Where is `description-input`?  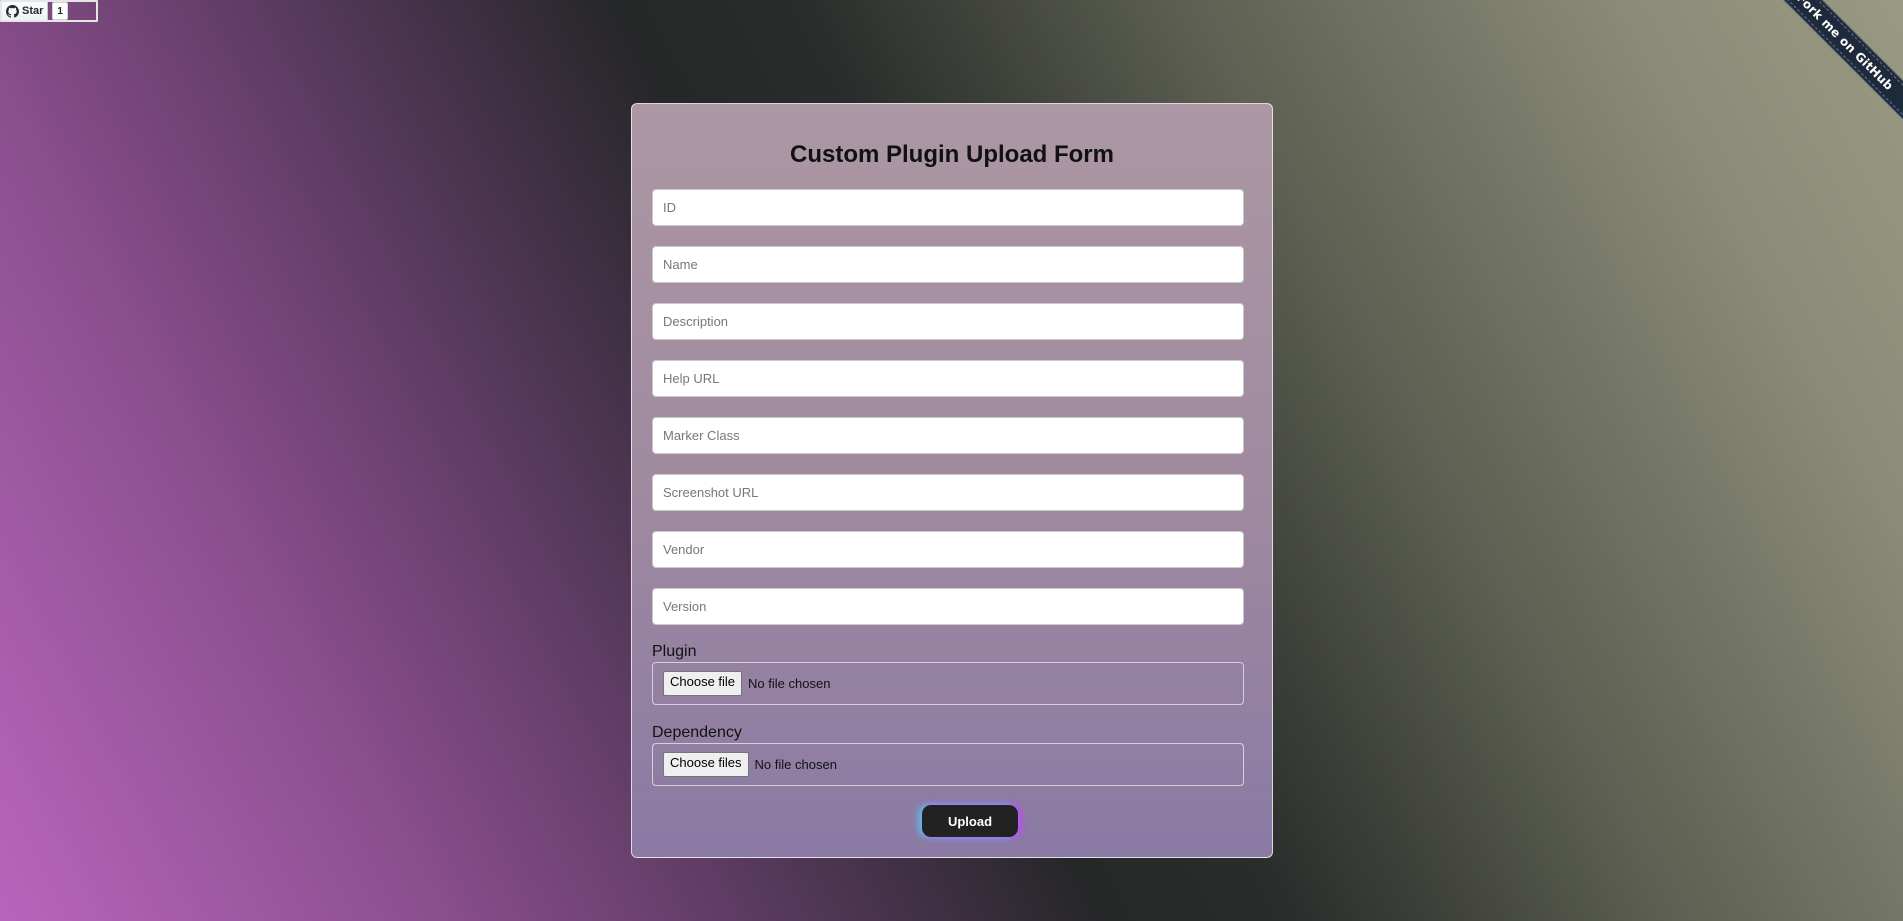
description-input is located at coordinates (948, 321).